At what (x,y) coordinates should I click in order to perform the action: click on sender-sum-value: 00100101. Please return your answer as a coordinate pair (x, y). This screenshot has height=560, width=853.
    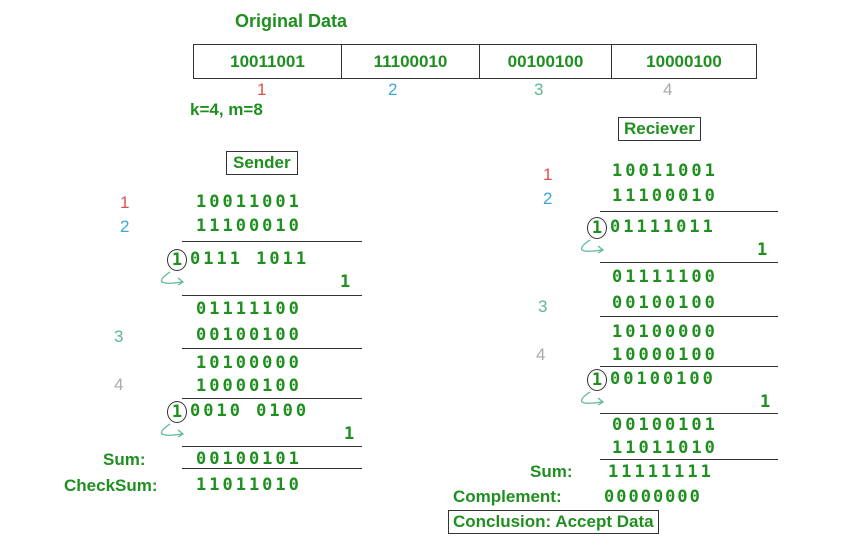
    Looking at the image, I should click on (249, 459).